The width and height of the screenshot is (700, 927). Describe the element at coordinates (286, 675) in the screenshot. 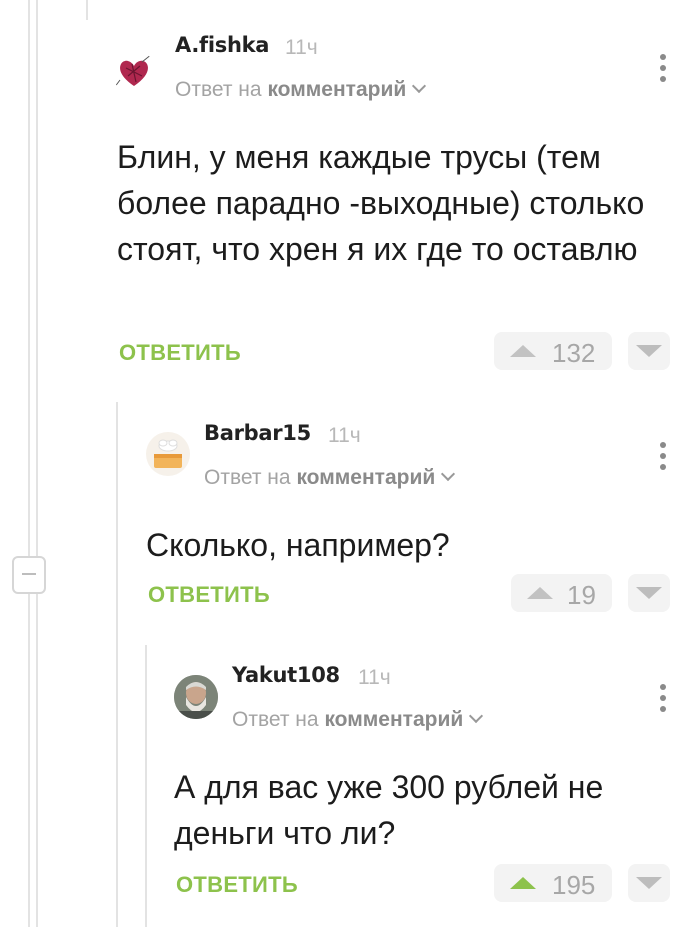

I see `comment-author: Yakut108` at that location.